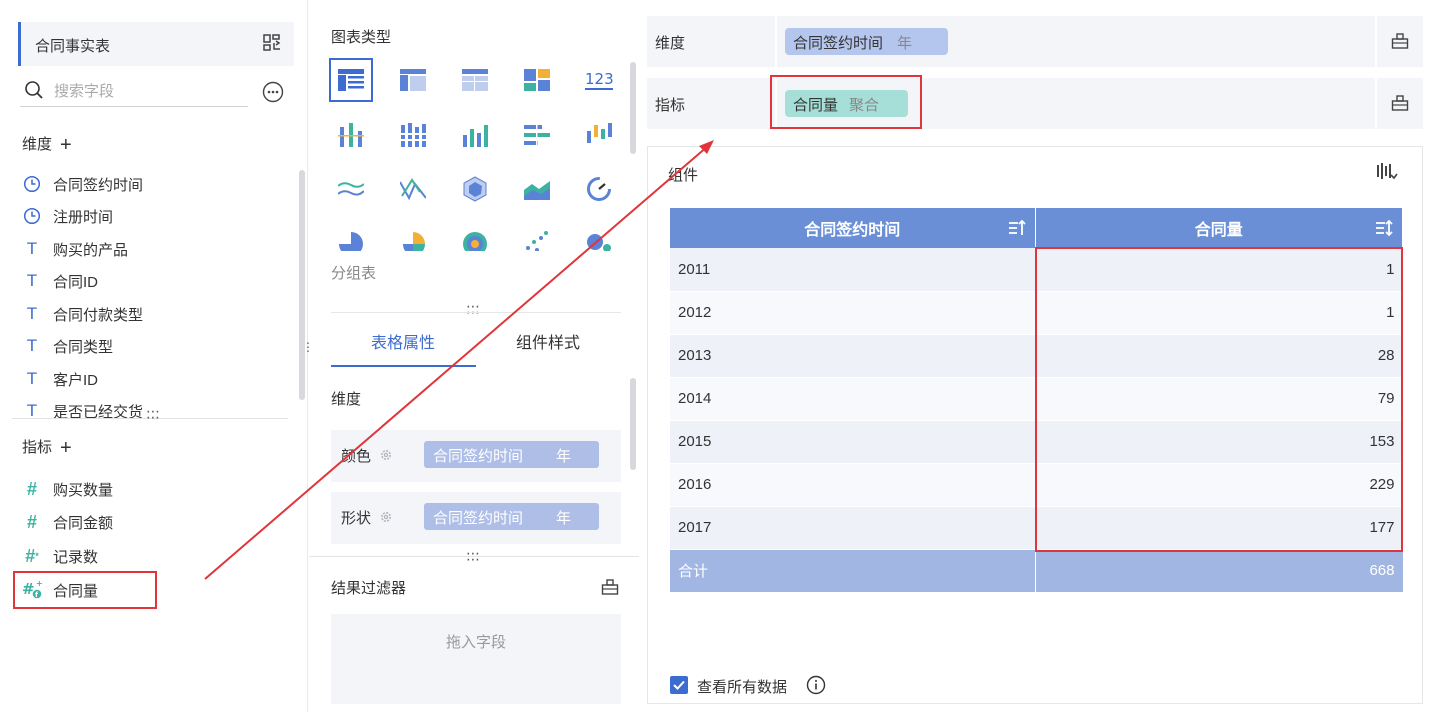 The height and width of the screenshot is (712, 1441). Describe the element at coordinates (413, 135) in the screenshot. I see `stacked-bar-chart-icon` at that location.